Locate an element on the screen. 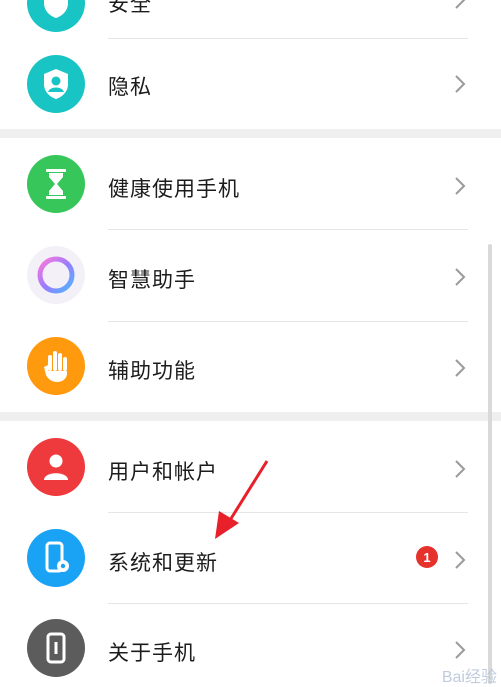  settings-item-label: 辅助功能 is located at coordinates (152, 371).